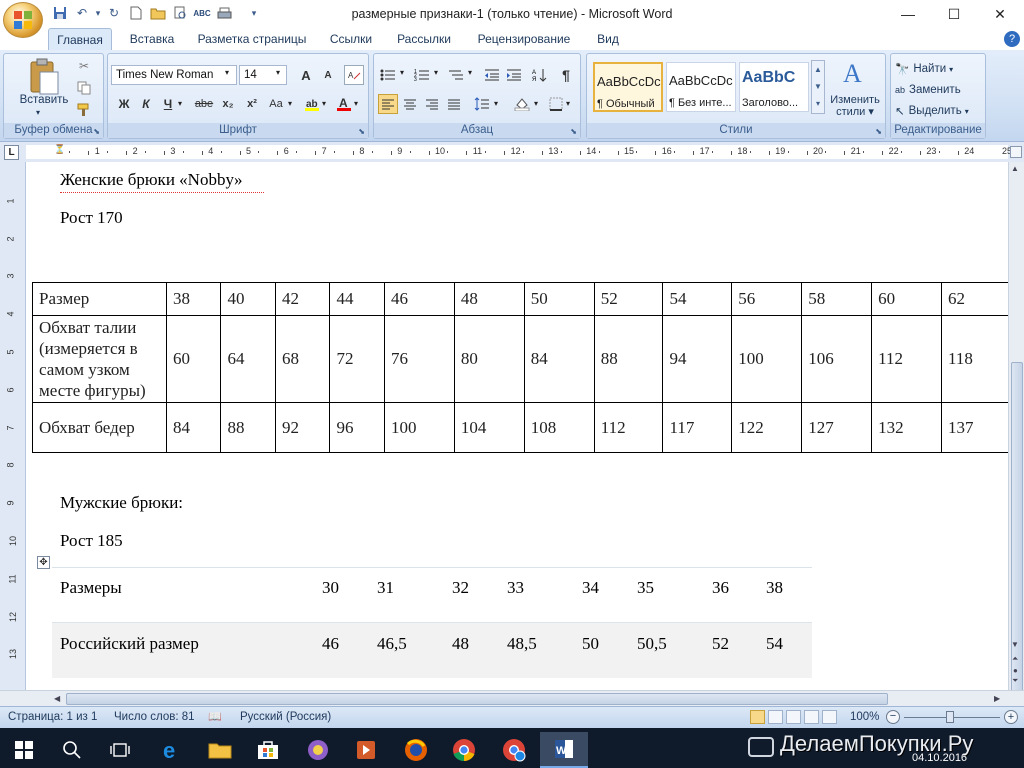 This screenshot has width=1024, height=768. I want to click on underline-dropdown-icon: ▾, so click(180, 103).